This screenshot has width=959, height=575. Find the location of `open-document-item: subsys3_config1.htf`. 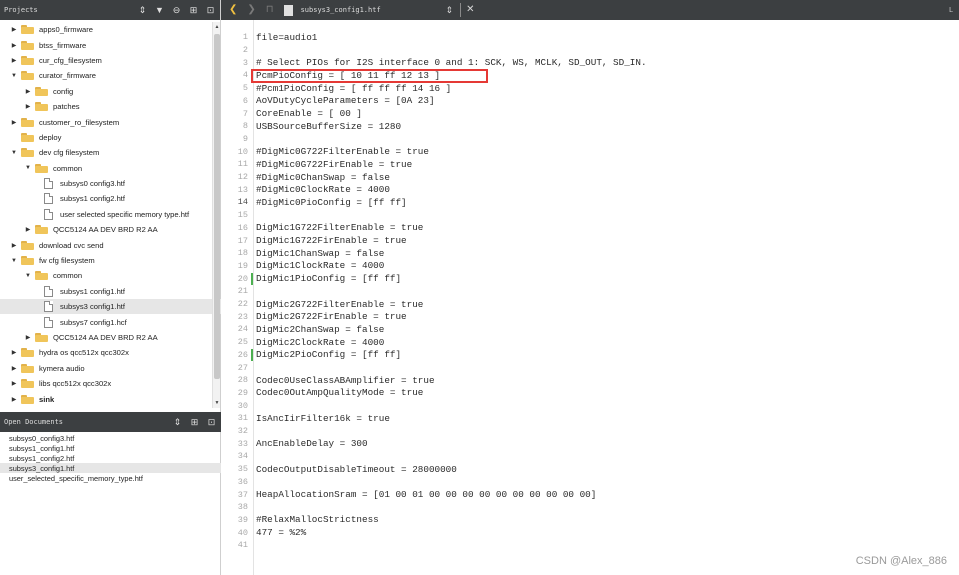

open-document-item: subsys3_config1.htf is located at coordinates (110, 468).